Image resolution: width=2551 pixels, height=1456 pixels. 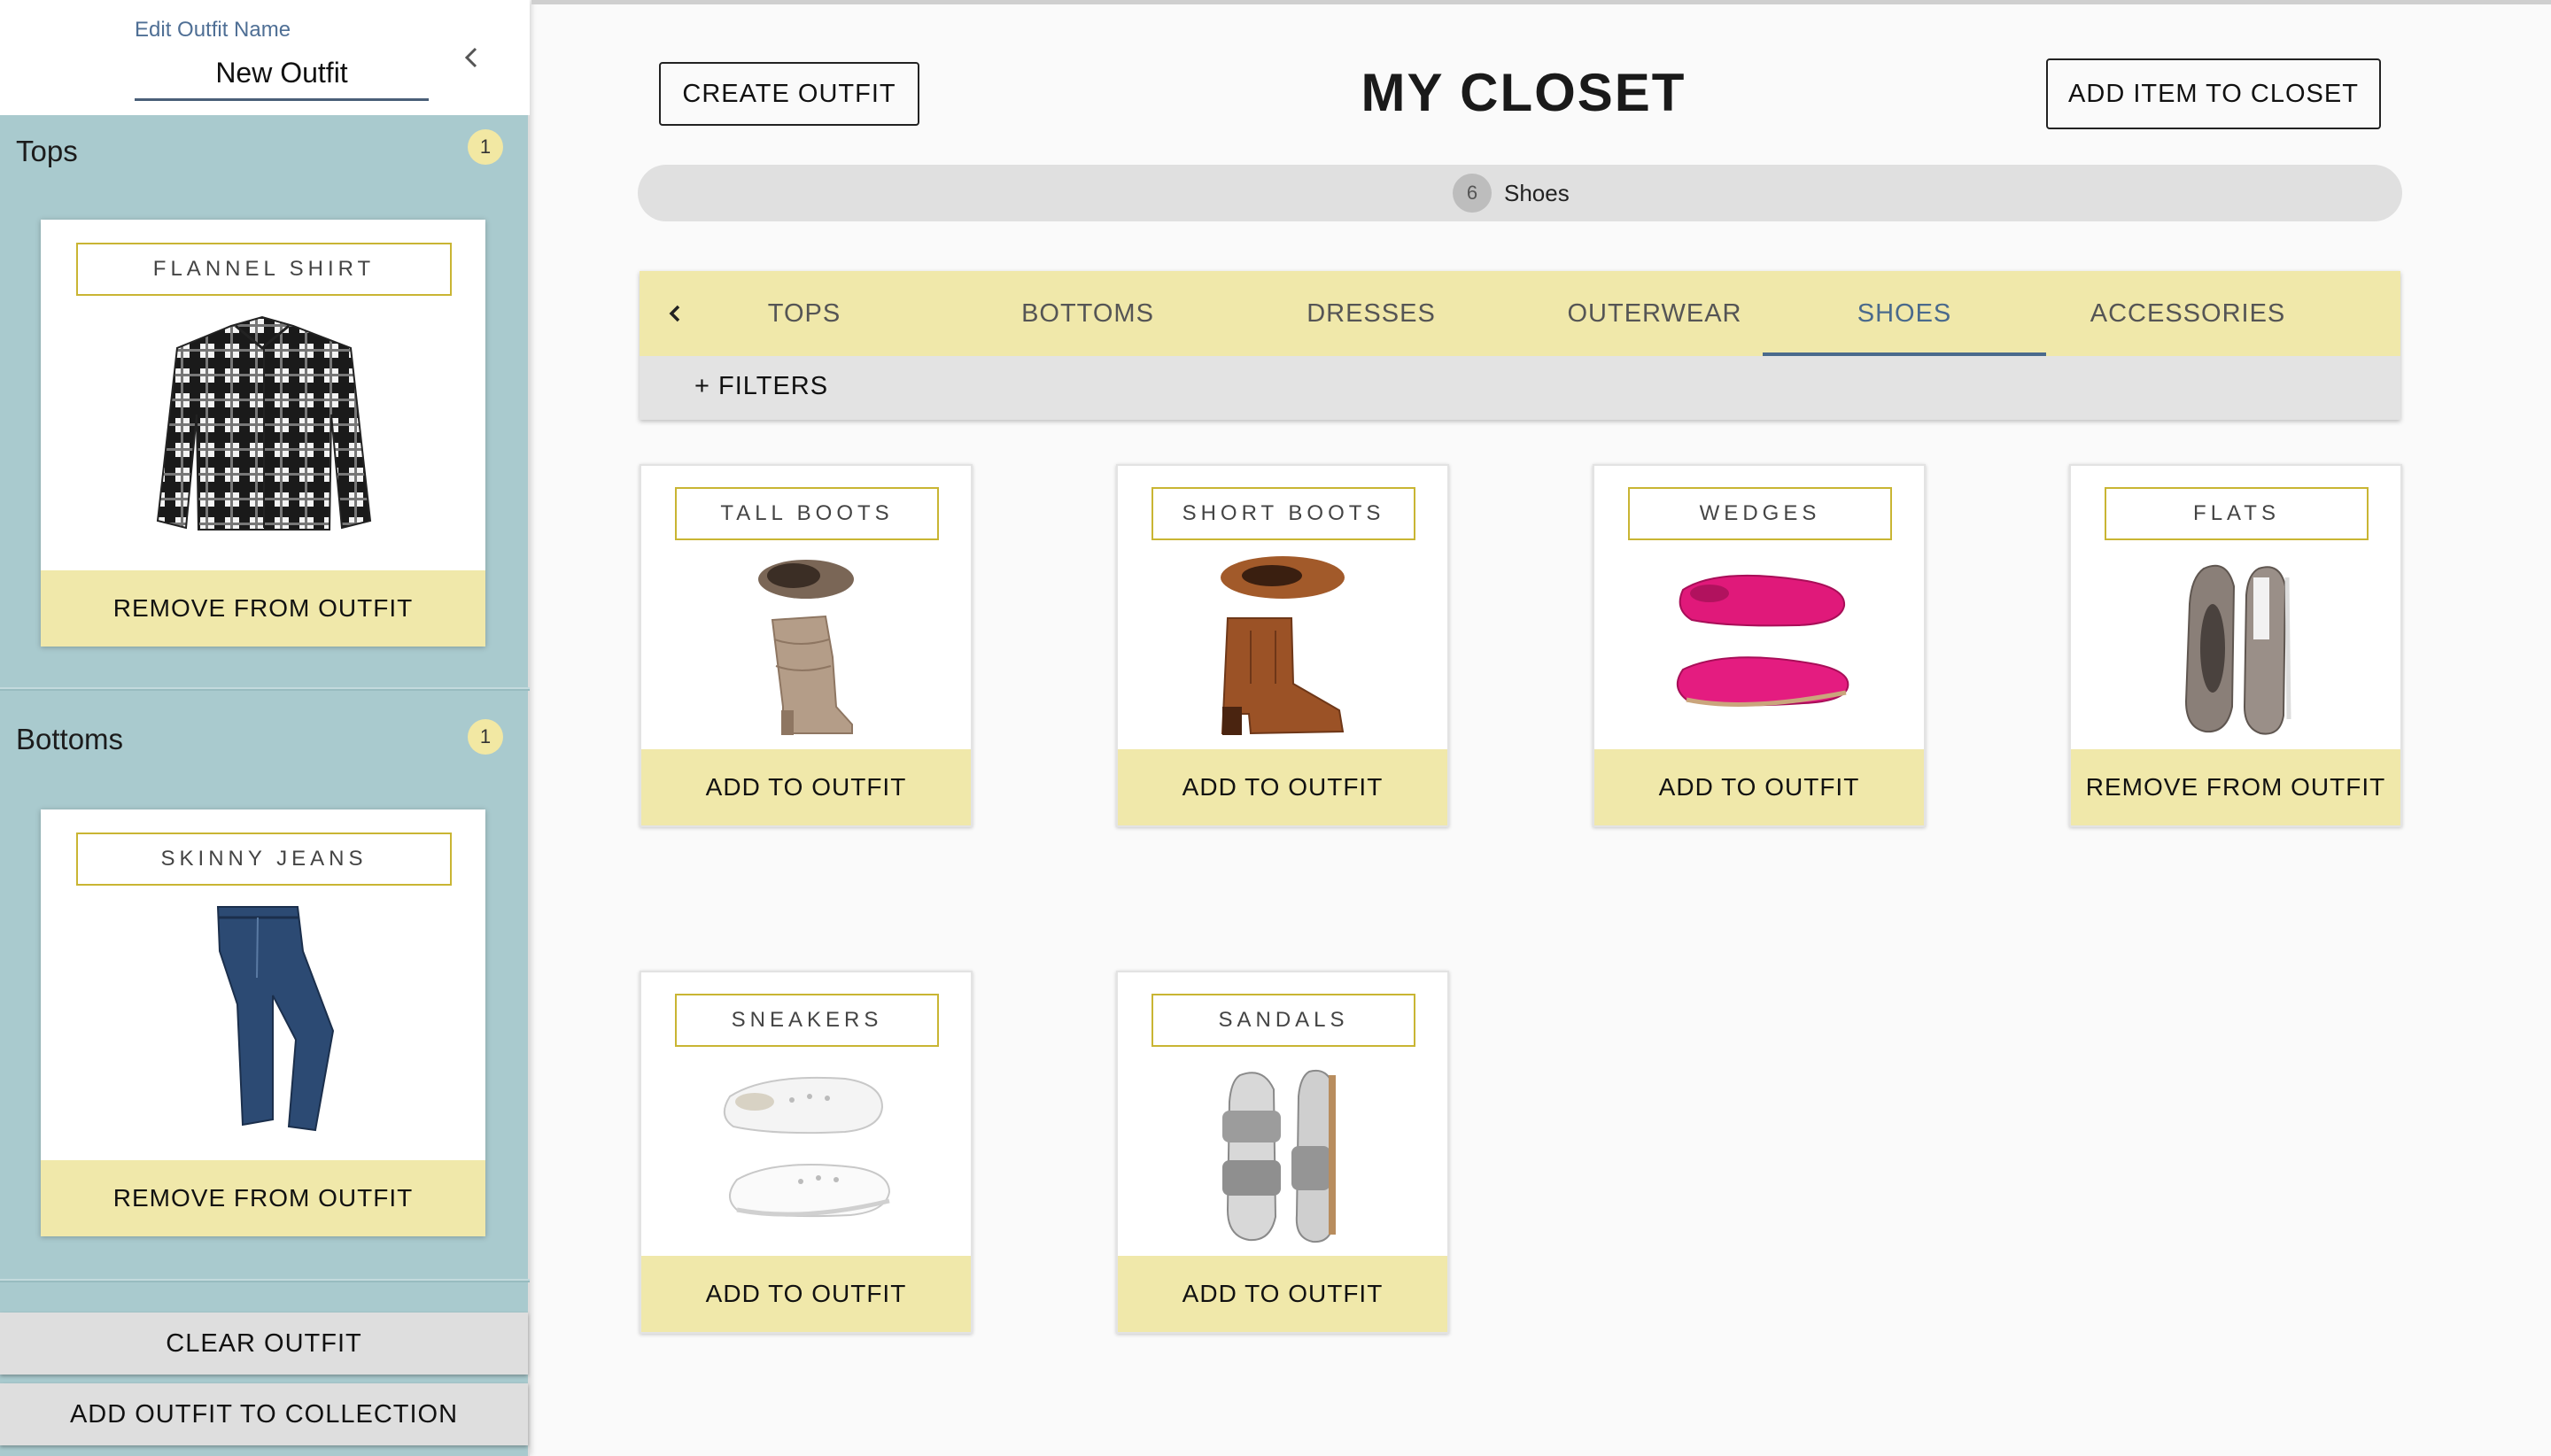 I want to click on sandals-image, so click(x=1279, y=1156).